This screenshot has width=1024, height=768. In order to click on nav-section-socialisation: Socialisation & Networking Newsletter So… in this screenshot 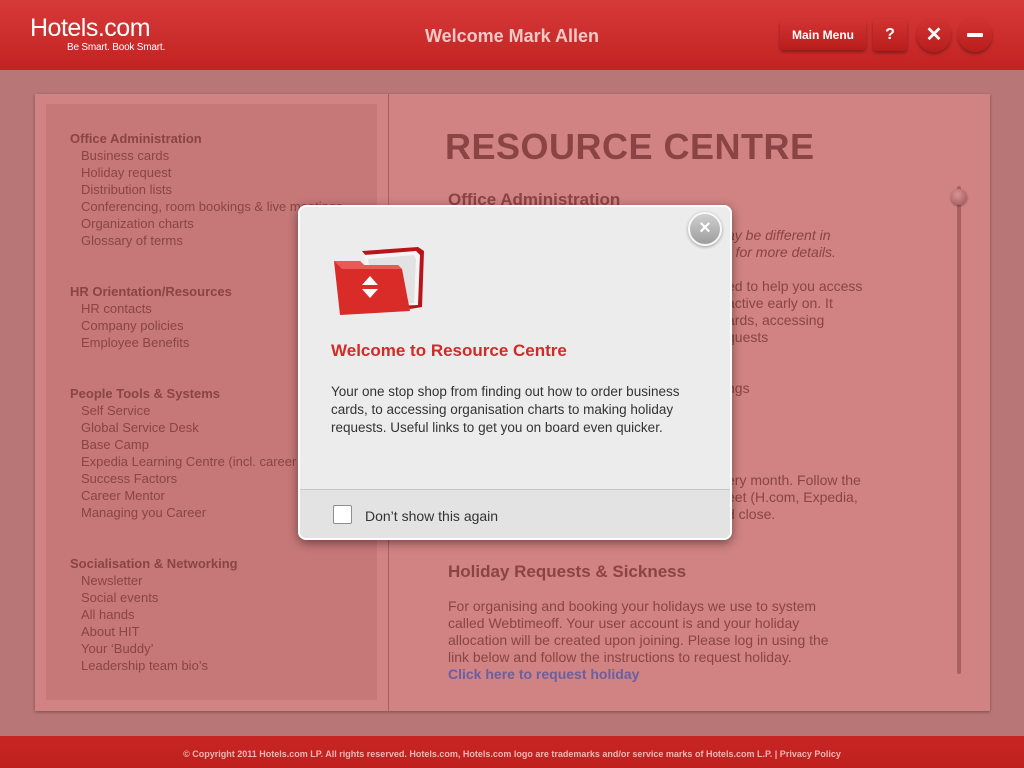, I will do `click(154, 614)`.